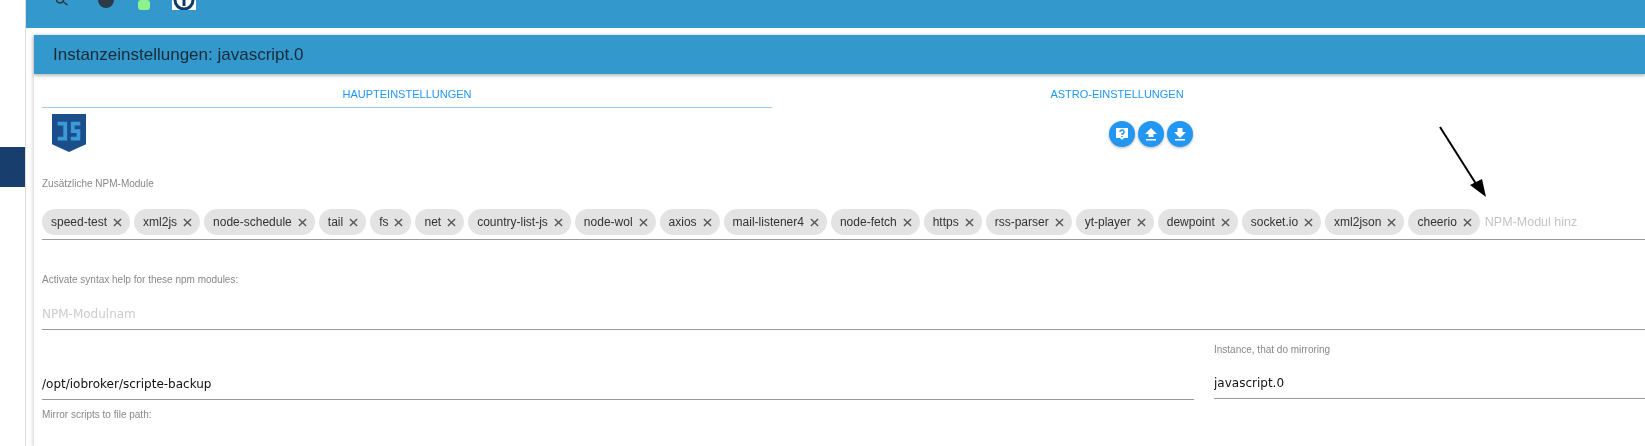 The width and height of the screenshot is (1645, 446). What do you see at coordinates (1273, 349) in the screenshot?
I see `field-label: Instance, that do mirroring` at bounding box center [1273, 349].